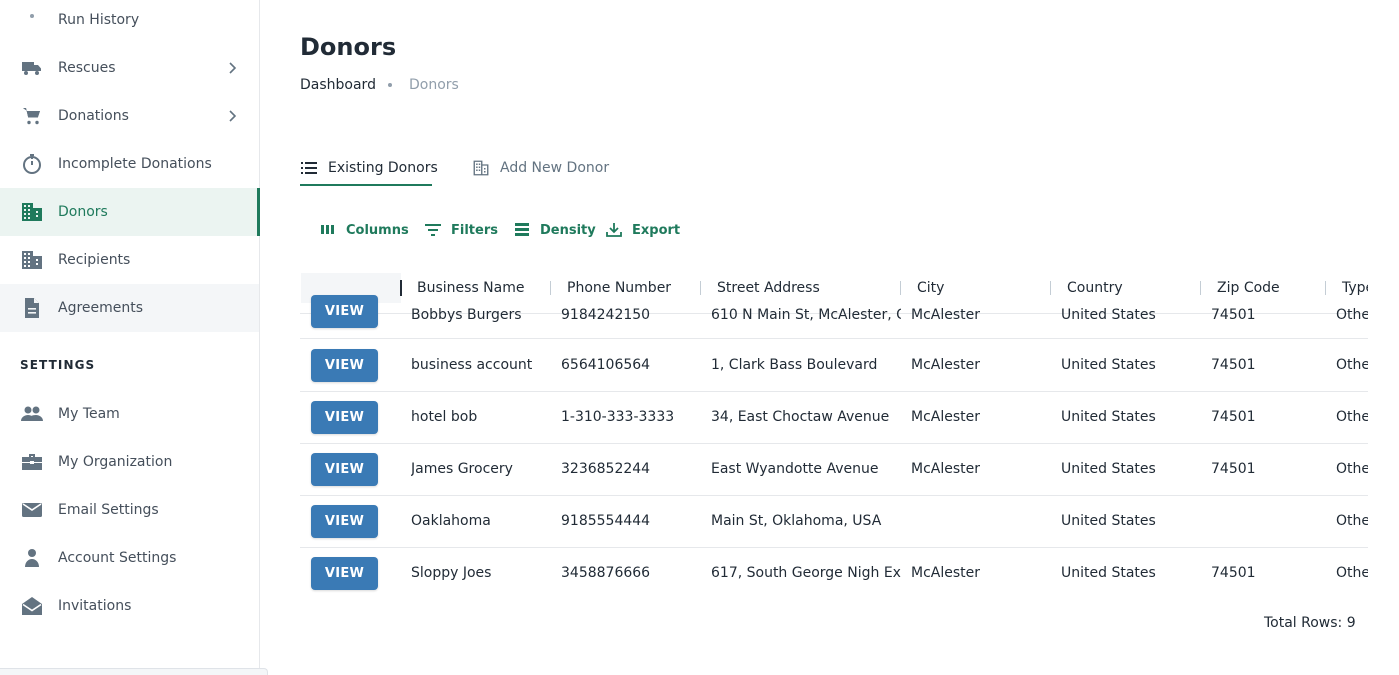  What do you see at coordinates (87, 68) in the screenshot?
I see `sidebar-item-label: Rescues` at bounding box center [87, 68].